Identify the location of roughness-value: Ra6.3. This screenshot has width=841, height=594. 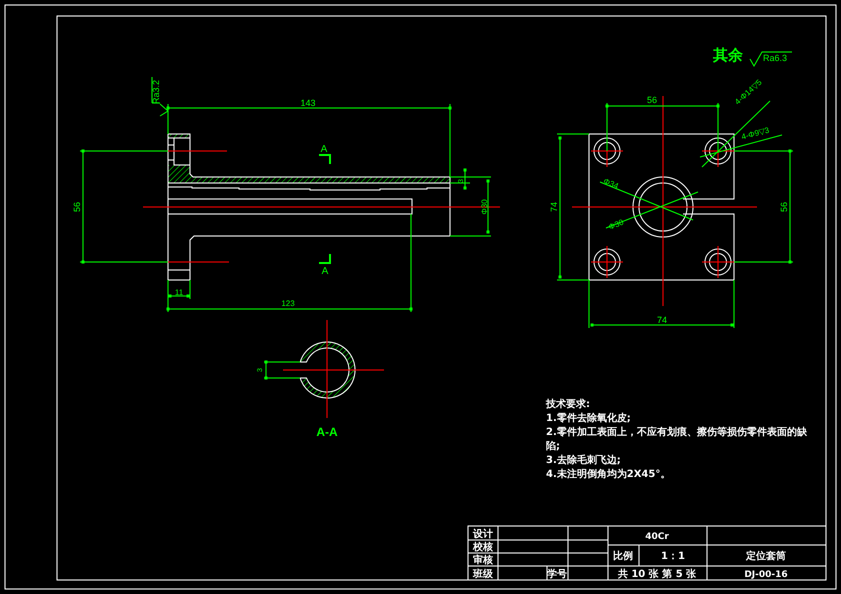
(775, 58).